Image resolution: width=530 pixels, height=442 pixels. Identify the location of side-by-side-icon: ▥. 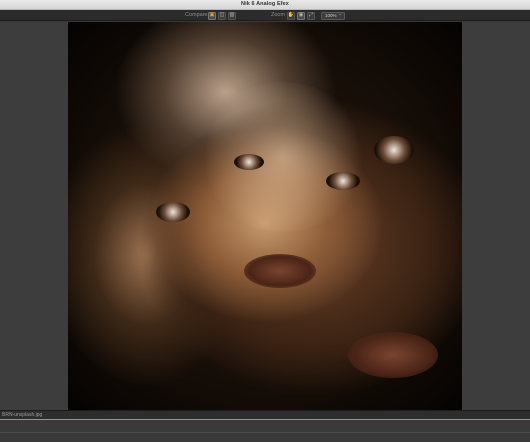
(232, 15).